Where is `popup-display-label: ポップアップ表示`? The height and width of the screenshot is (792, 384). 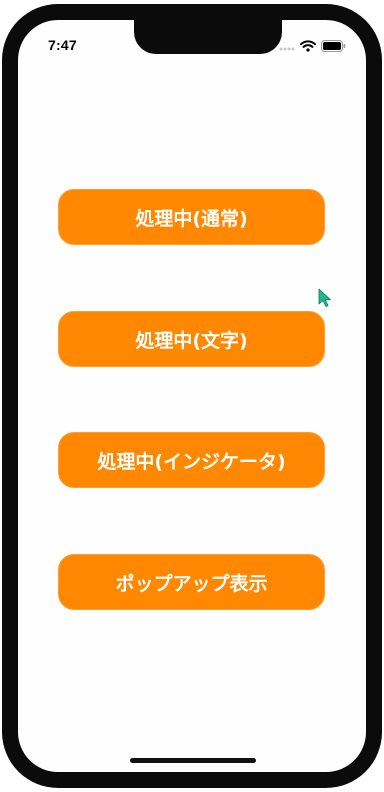 popup-display-label: ポップアップ表示 is located at coordinates (191, 583).